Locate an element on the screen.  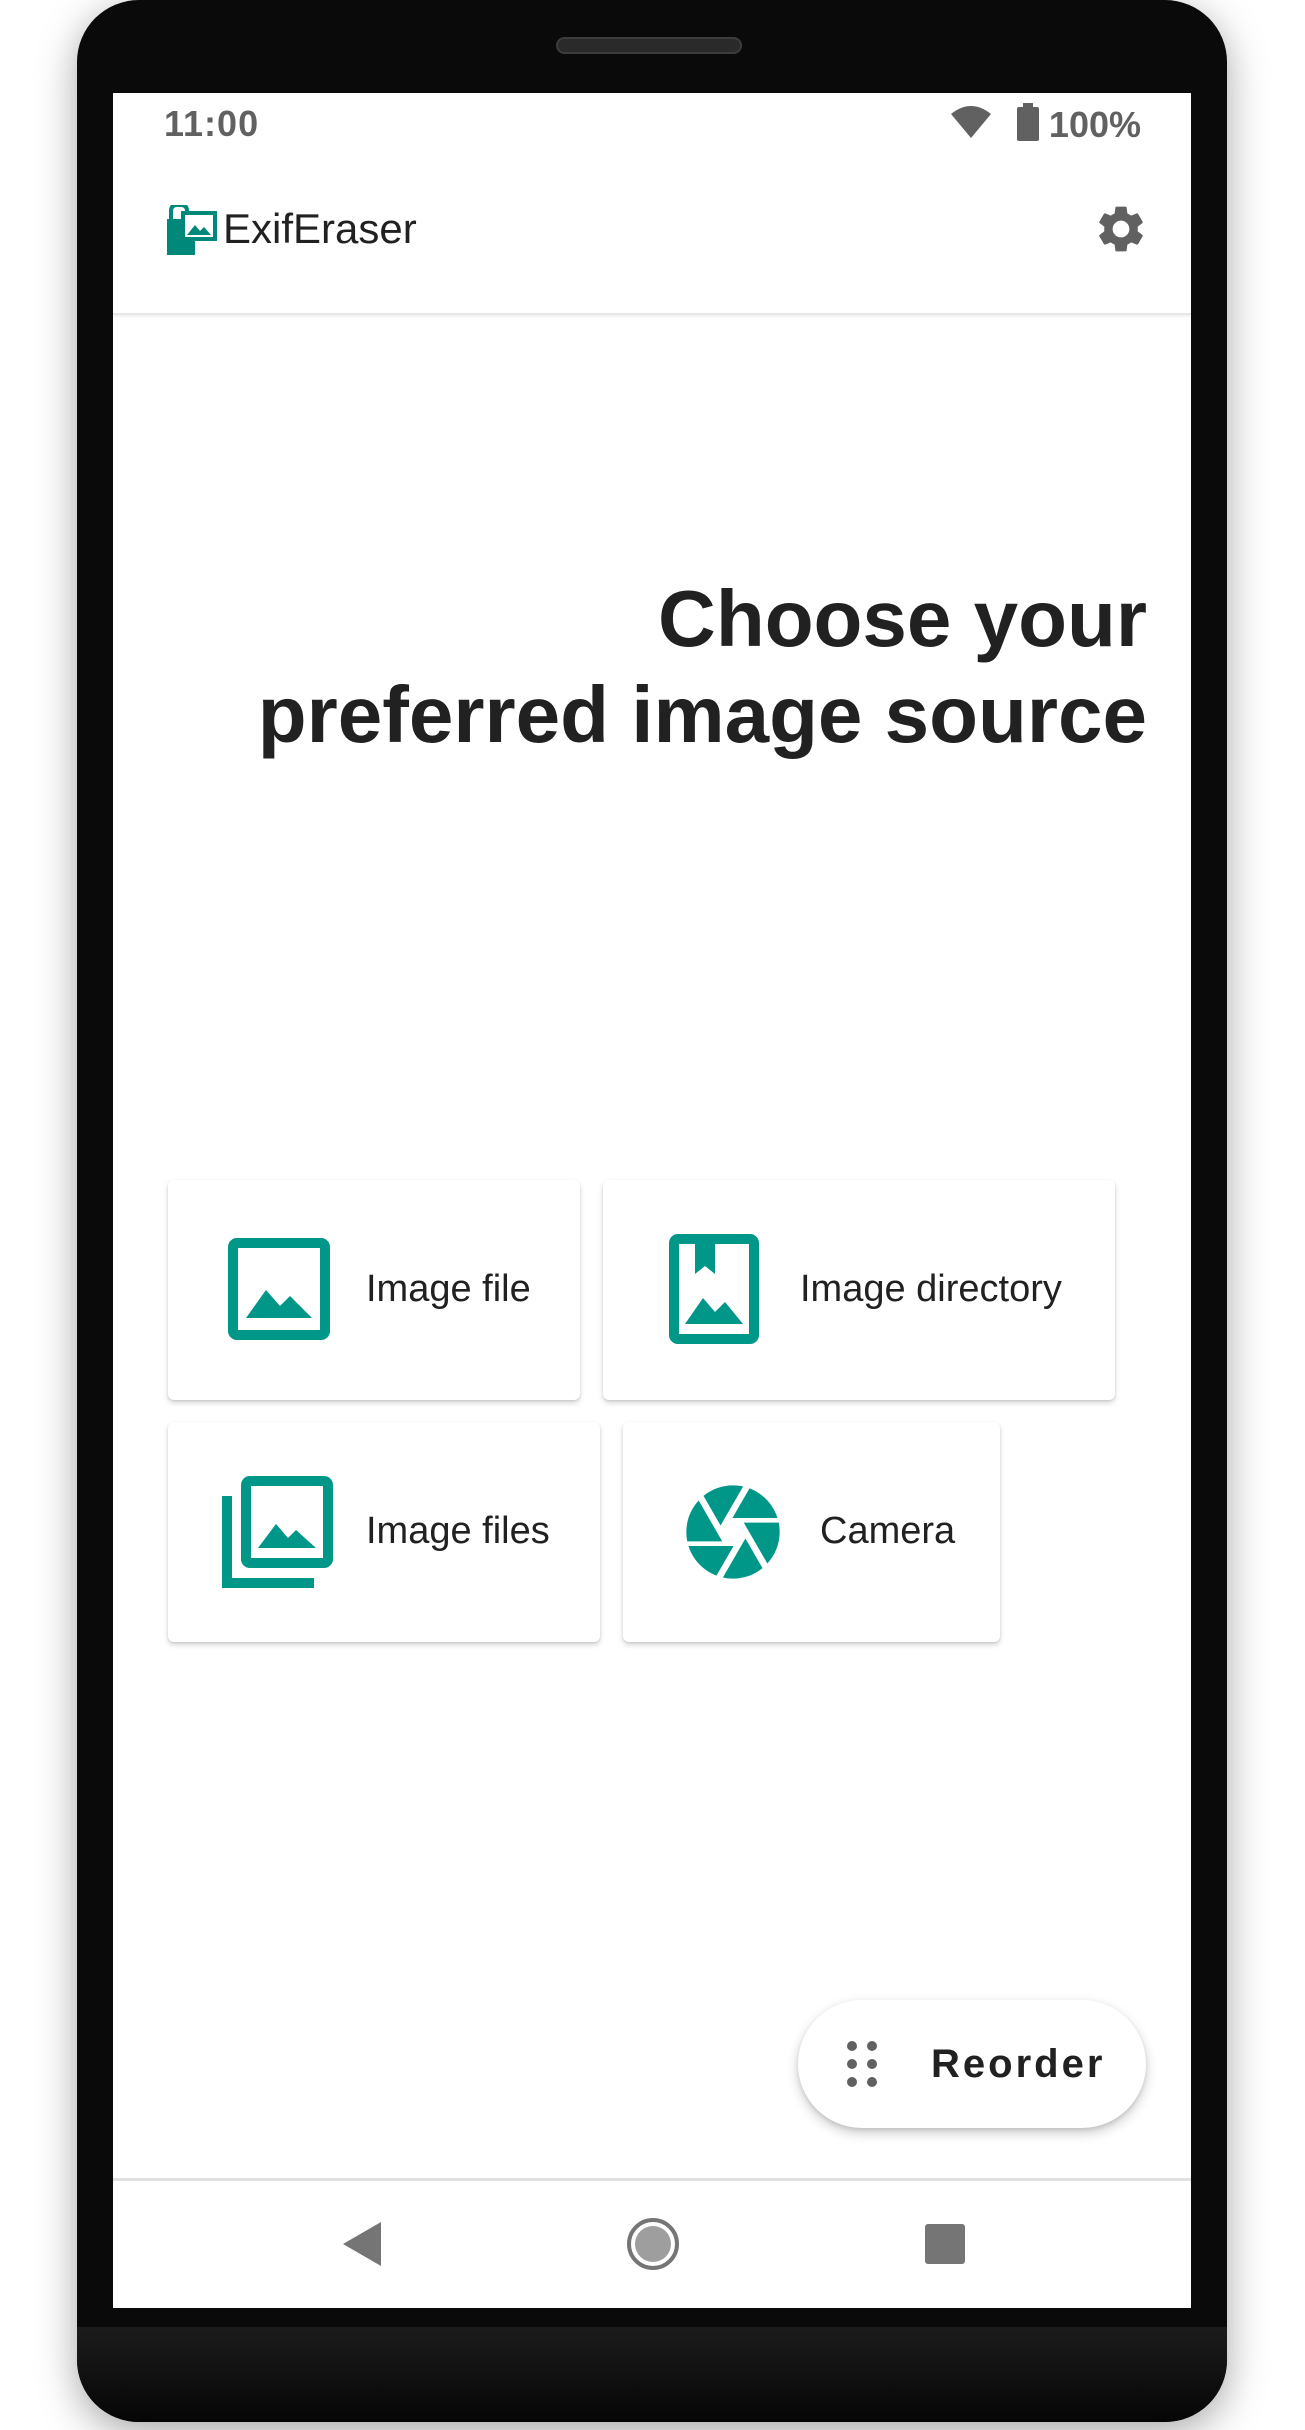
image-directory-card: Image directory is located at coordinates (859, 1290).